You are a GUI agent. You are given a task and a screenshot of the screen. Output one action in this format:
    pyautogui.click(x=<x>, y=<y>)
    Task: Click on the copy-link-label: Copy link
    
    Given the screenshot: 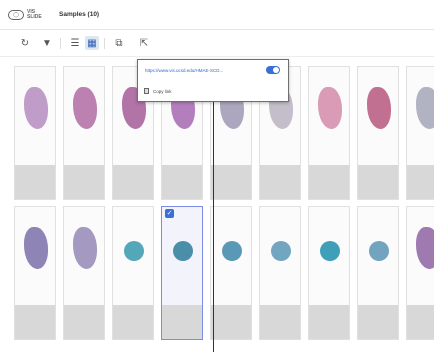 What is the action you would take?
    pyautogui.click(x=162, y=91)
    